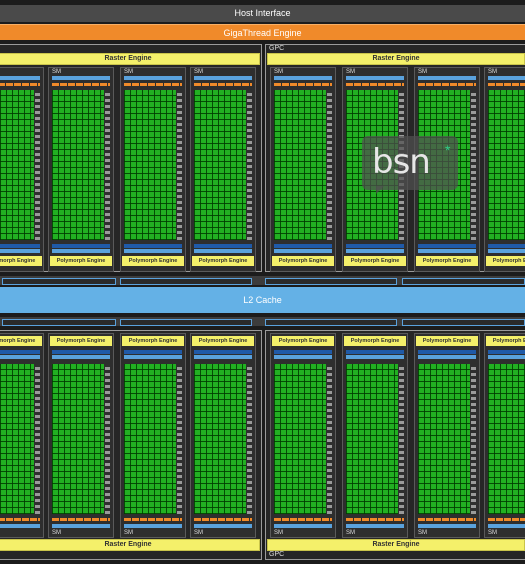 The width and height of the screenshot is (525, 564). Describe the element at coordinates (262, 280) in the screenshot. I see `memory-controller-row-top` at that location.